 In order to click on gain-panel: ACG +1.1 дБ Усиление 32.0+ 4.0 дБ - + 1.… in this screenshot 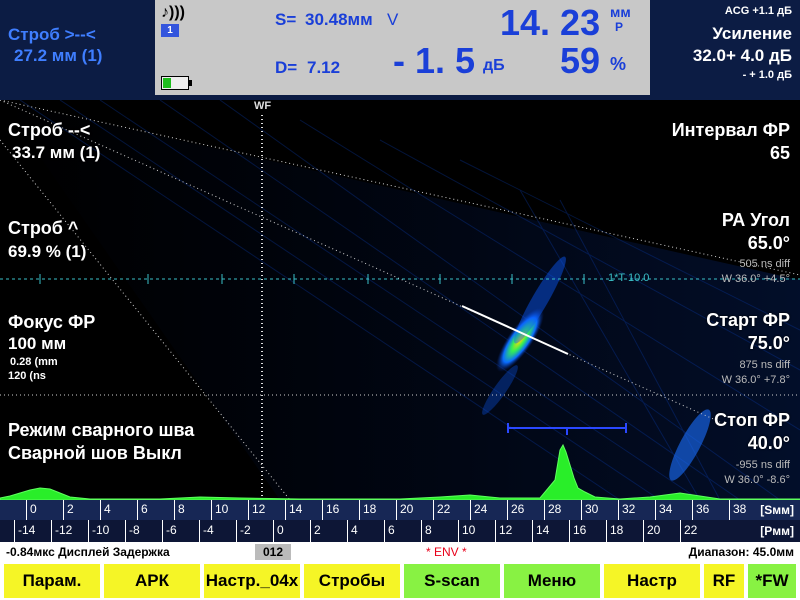, I will do `click(727, 47)`.